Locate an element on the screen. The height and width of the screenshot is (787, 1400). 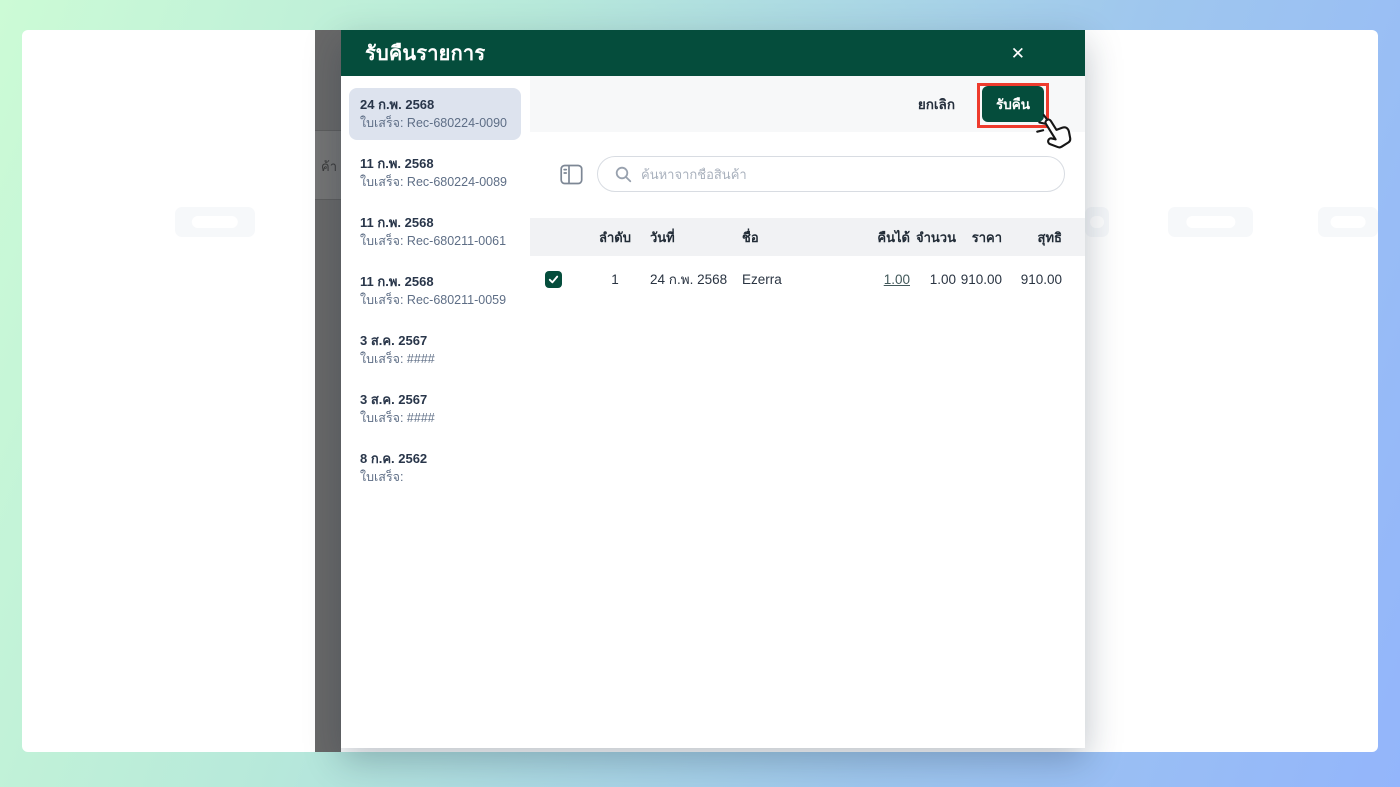
col-header-price: ราคา is located at coordinates (986, 237).